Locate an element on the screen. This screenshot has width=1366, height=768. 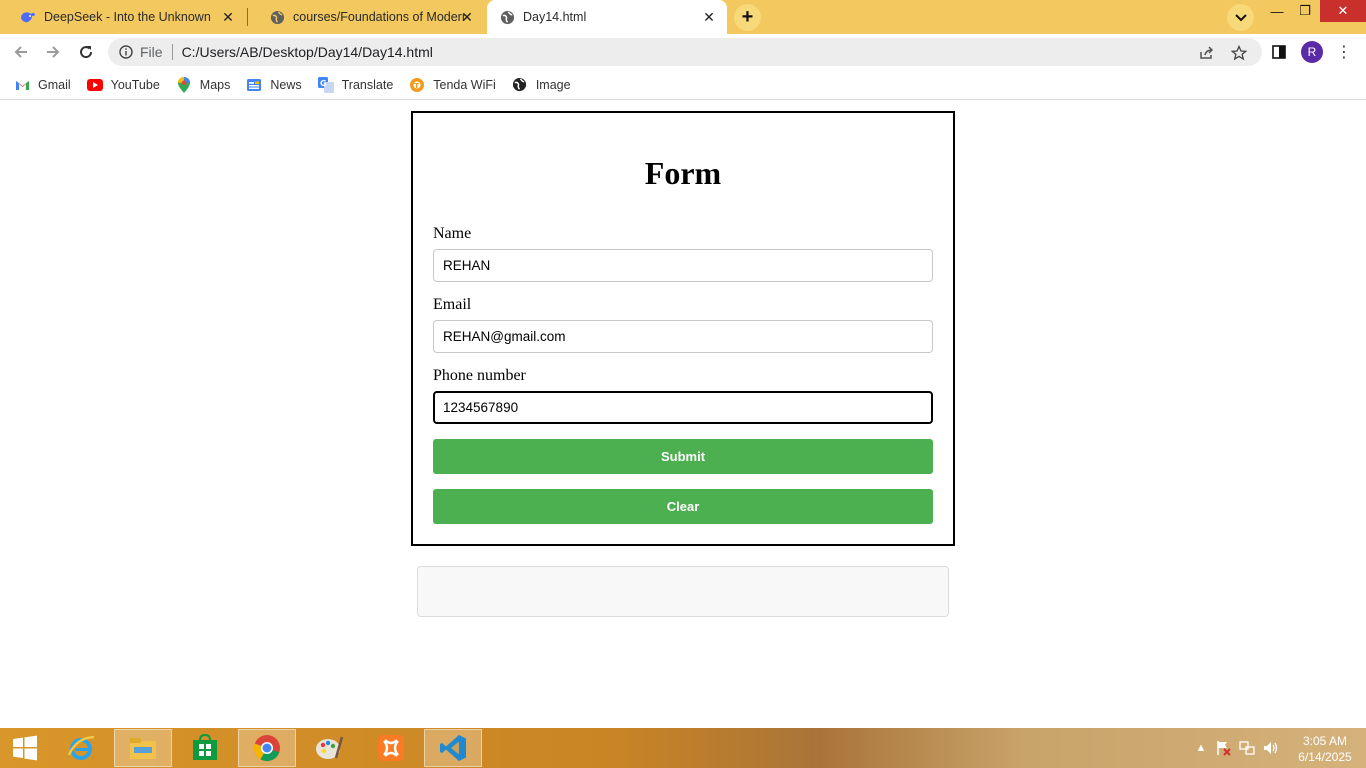
tab-courses: courses/Foundations of Modern ✕ is located at coordinates (367, 17).